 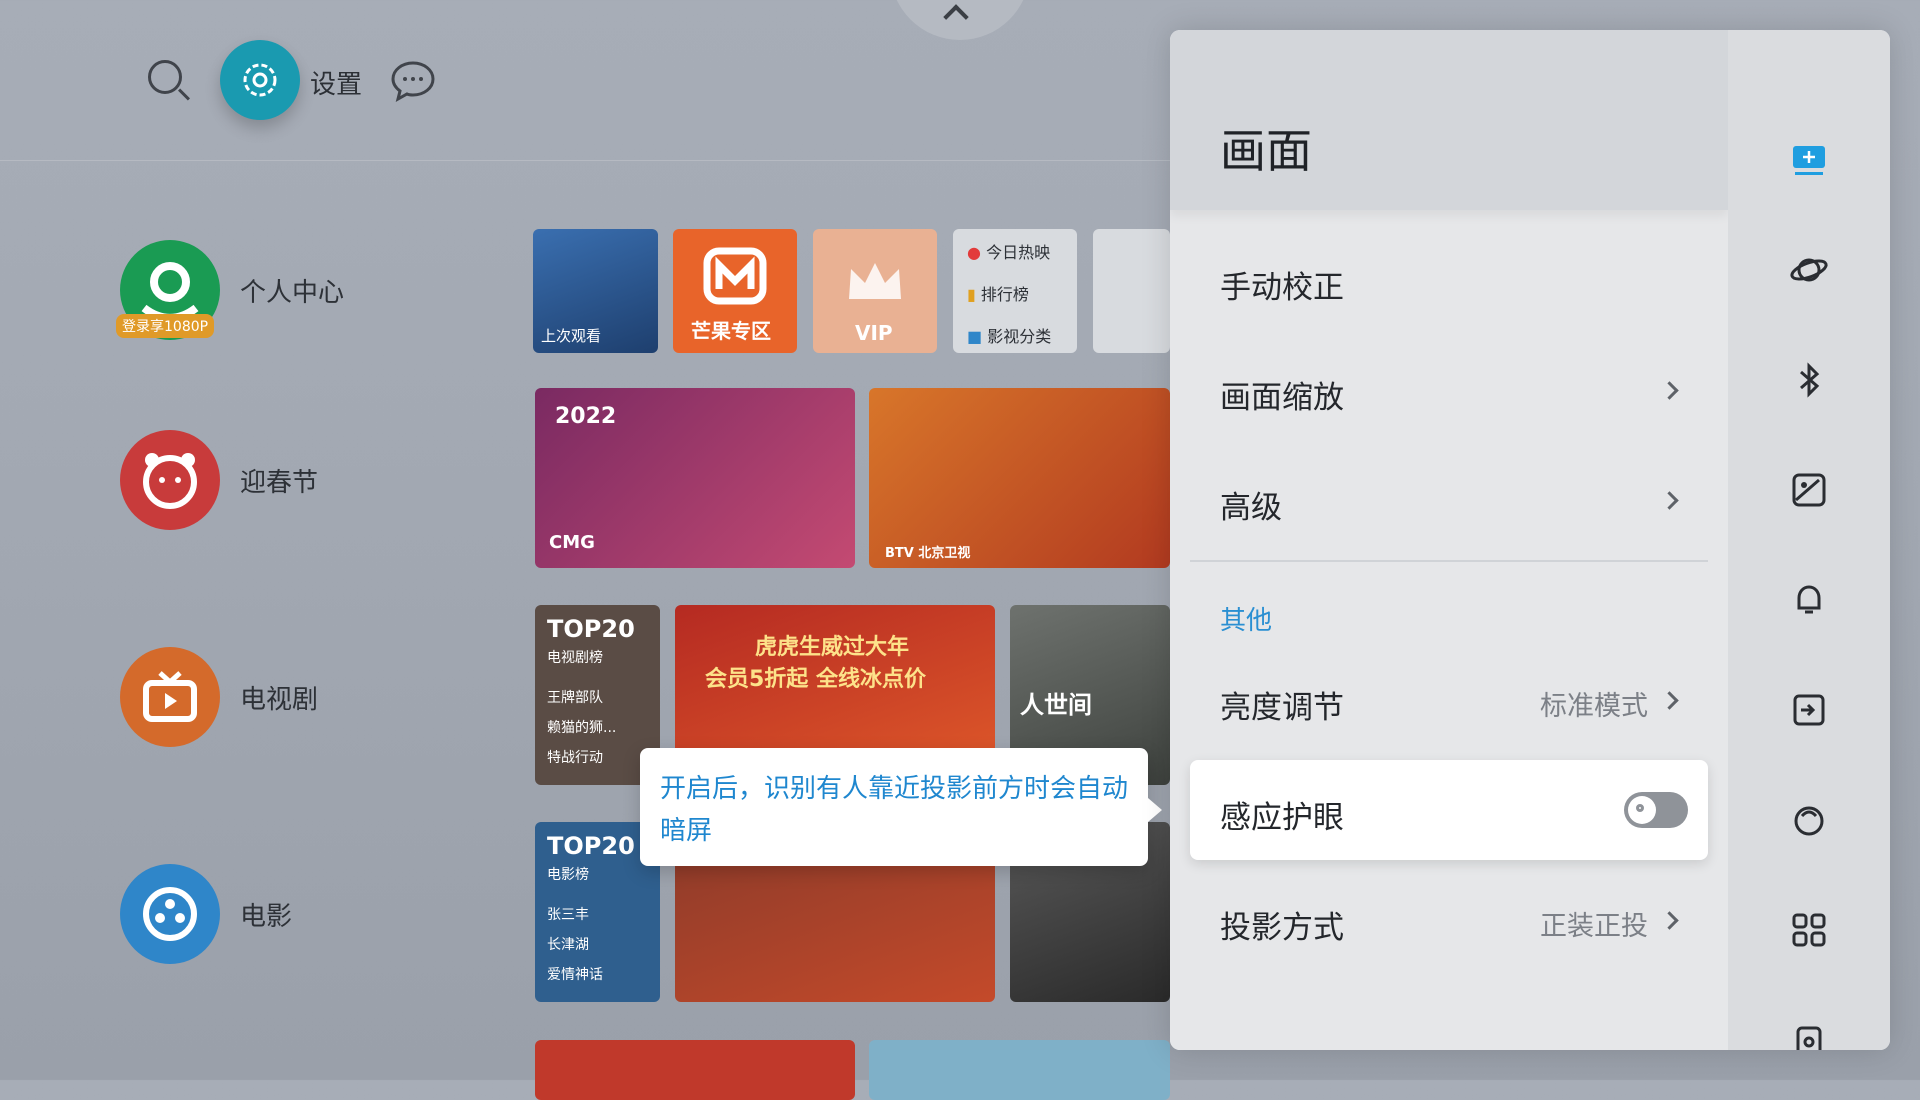 What do you see at coordinates (165, 77) in the screenshot?
I see `search-icon` at bounding box center [165, 77].